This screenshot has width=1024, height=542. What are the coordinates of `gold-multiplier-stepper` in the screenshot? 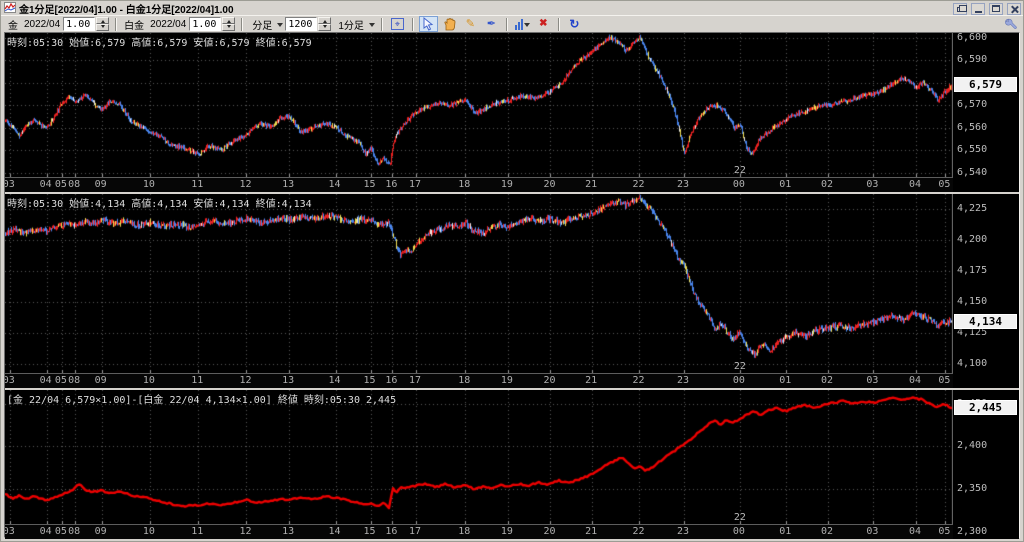 It's located at (103, 24).